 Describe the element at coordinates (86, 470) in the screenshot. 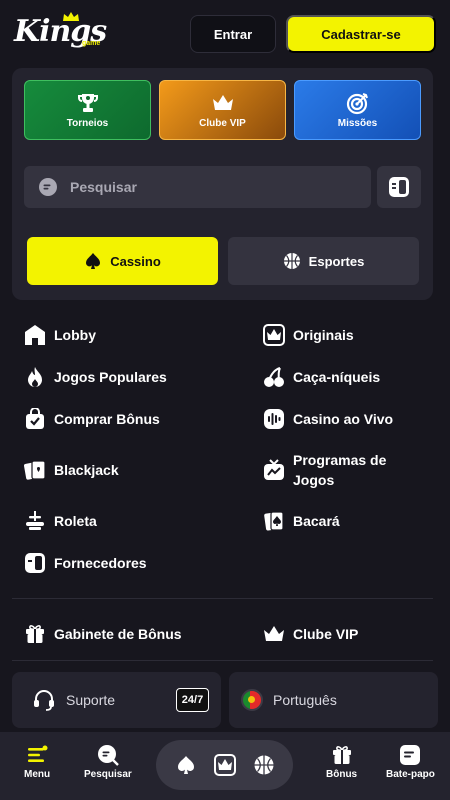

I see `menu-label: Blackjack` at that location.